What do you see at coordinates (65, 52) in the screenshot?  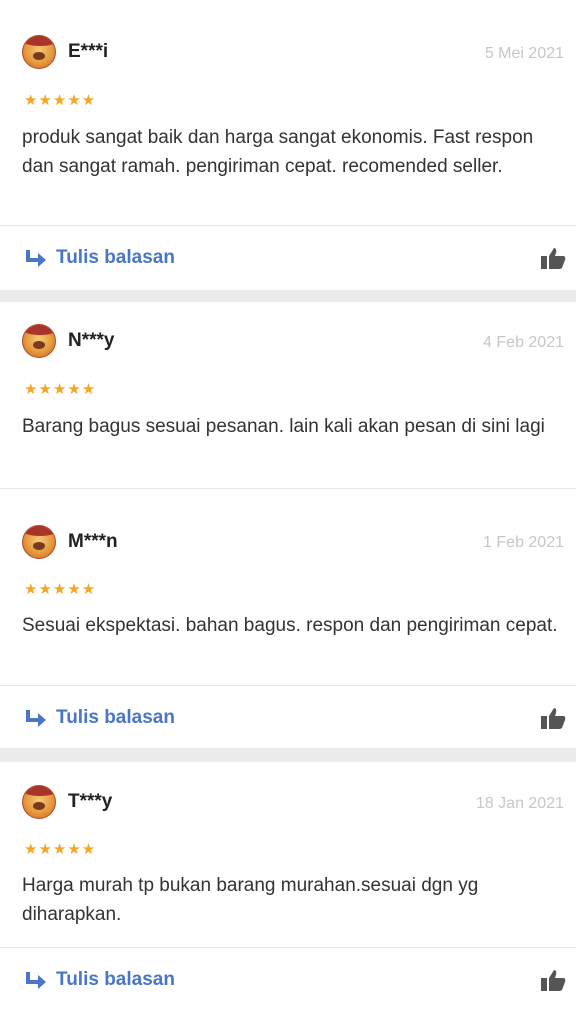 I see `review-header: E***i` at bounding box center [65, 52].